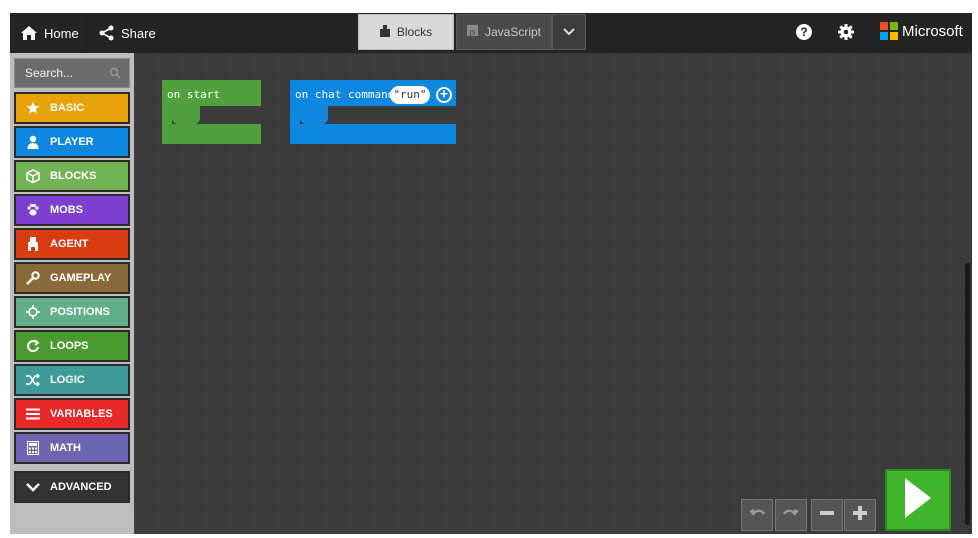 The image size is (978, 538). I want to click on plus-icon: +, so click(444, 94).